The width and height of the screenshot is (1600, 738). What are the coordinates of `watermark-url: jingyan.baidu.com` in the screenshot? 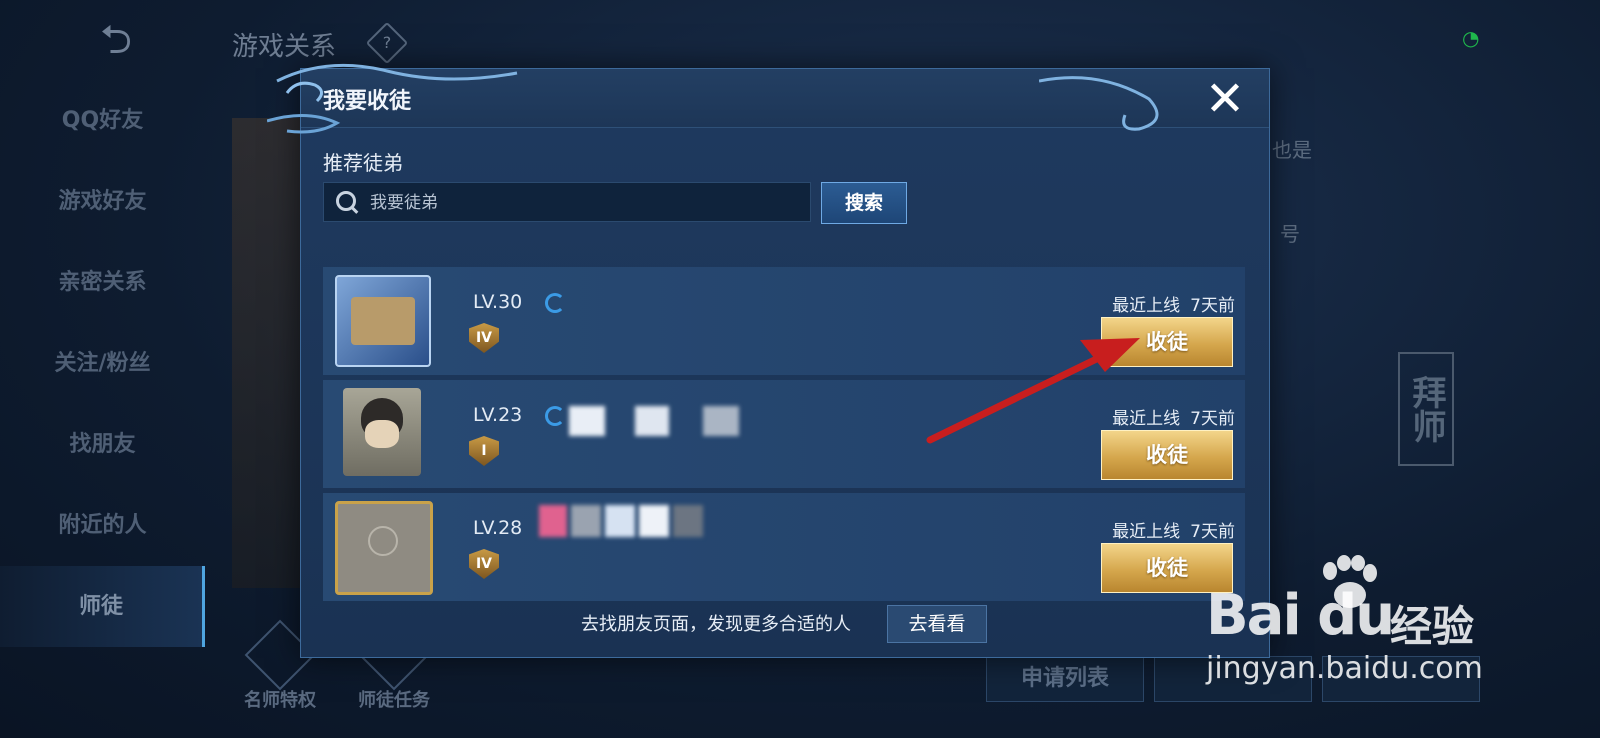 It's located at (1344, 668).